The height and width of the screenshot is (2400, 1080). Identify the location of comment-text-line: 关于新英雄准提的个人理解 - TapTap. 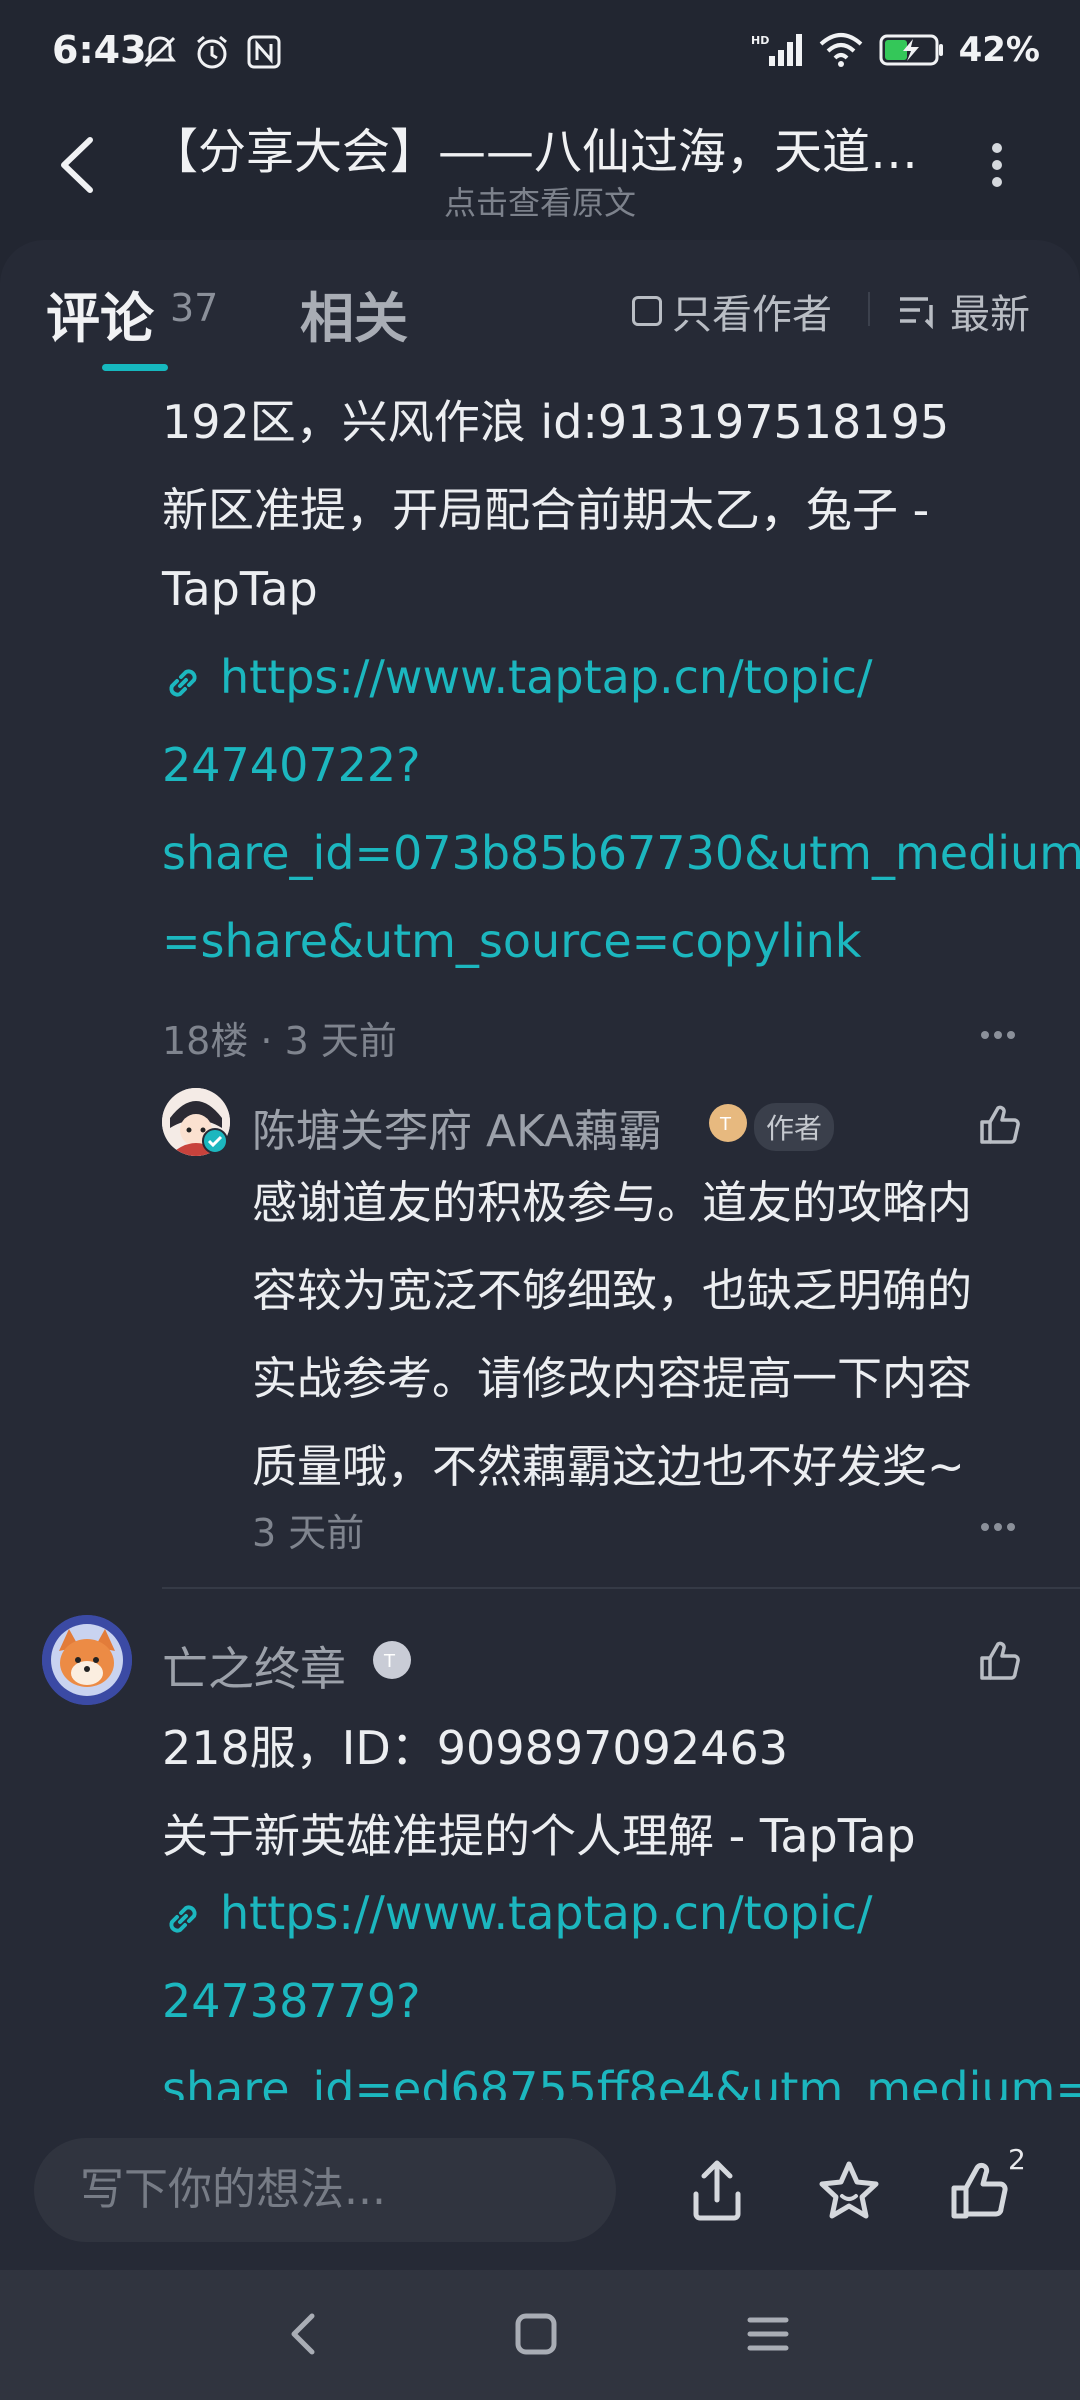
(539, 1836).